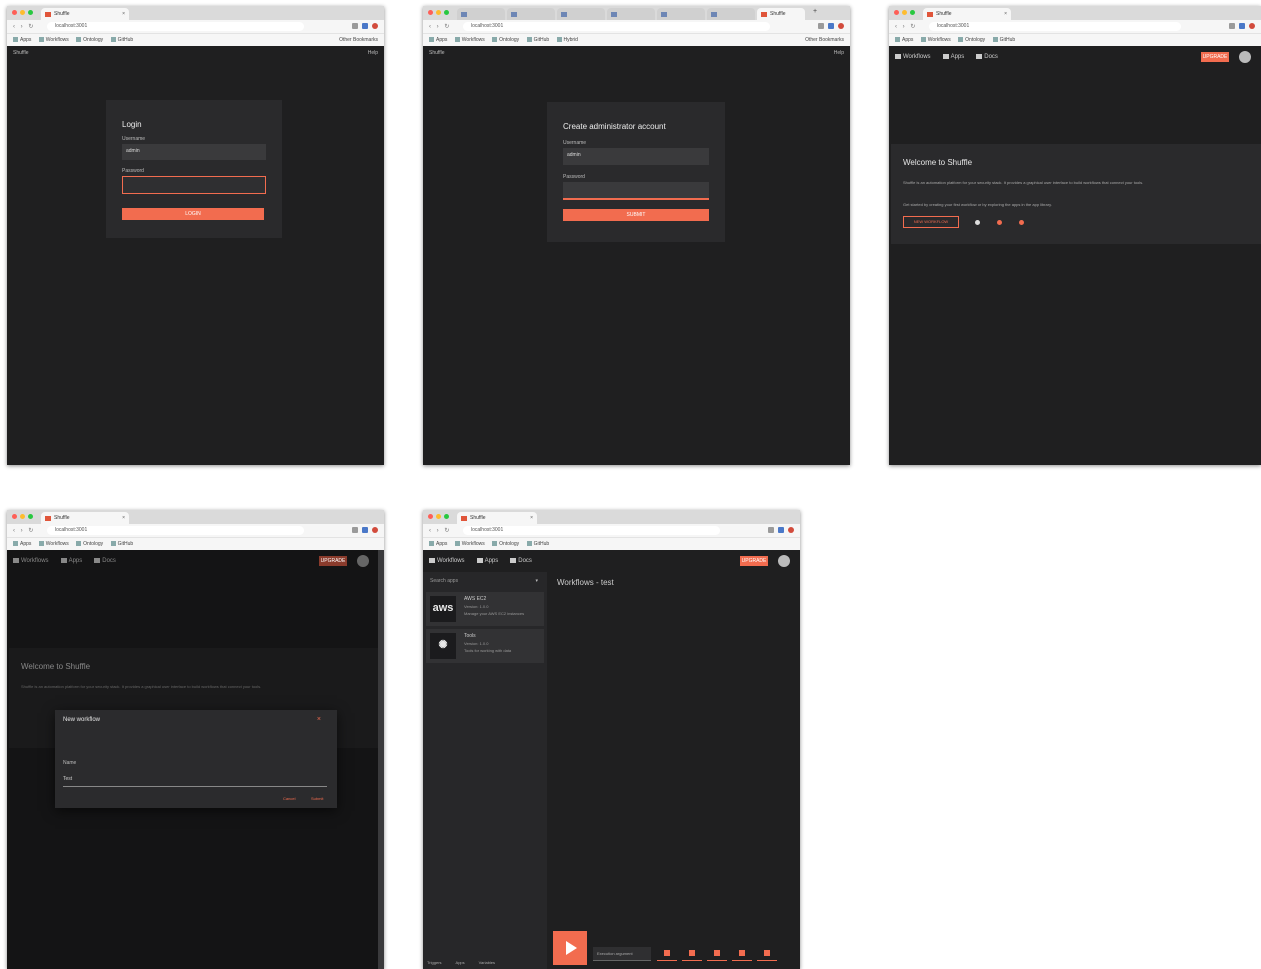 The width and height of the screenshot is (1261, 969). What do you see at coordinates (692, 953) in the screenshot?
I see `zoom-icon` at bounding box center [692, 953].